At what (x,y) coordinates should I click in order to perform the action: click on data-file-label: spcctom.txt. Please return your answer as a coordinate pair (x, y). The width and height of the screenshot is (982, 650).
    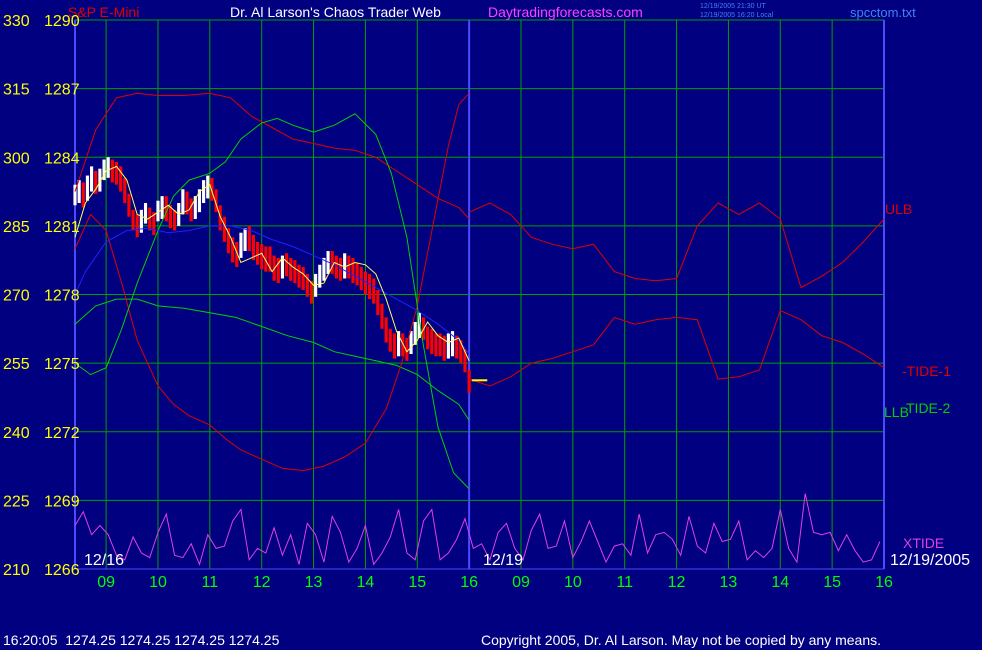
    Looking at the image, I should click on (883, 12).